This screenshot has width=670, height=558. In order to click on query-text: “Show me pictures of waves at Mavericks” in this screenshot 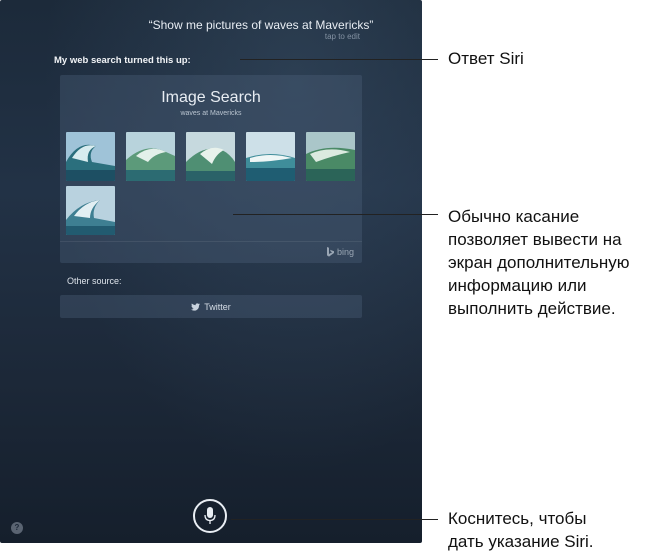, I will do `click(261, 25)`.